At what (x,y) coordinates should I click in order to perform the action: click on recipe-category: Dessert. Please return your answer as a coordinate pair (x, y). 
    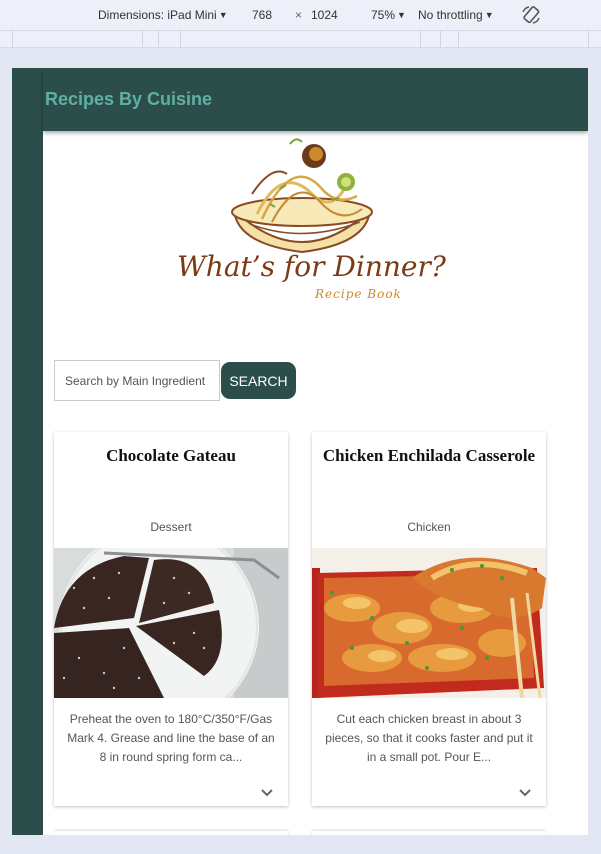
    Looking at the image, I should click on (171, 527).